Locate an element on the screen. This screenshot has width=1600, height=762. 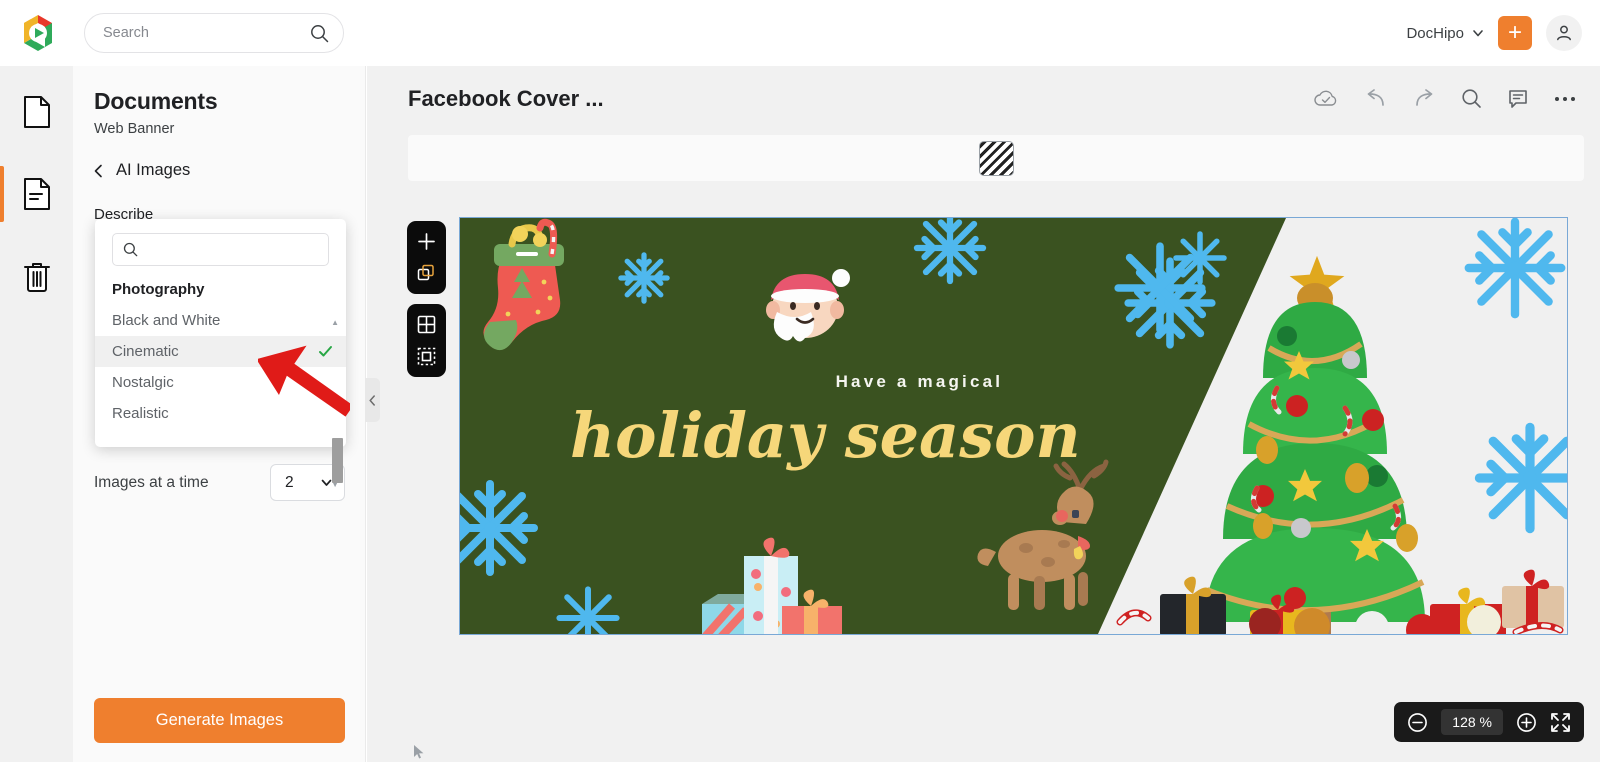
dropdown-scroll-thumb is located at coordinates (337, 460).